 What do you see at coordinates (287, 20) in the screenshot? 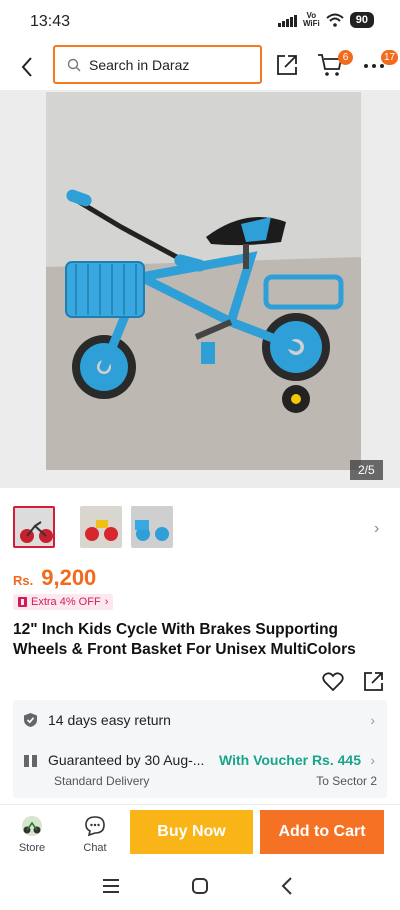
I see `signal-icon` at bounding box center [287, 20].